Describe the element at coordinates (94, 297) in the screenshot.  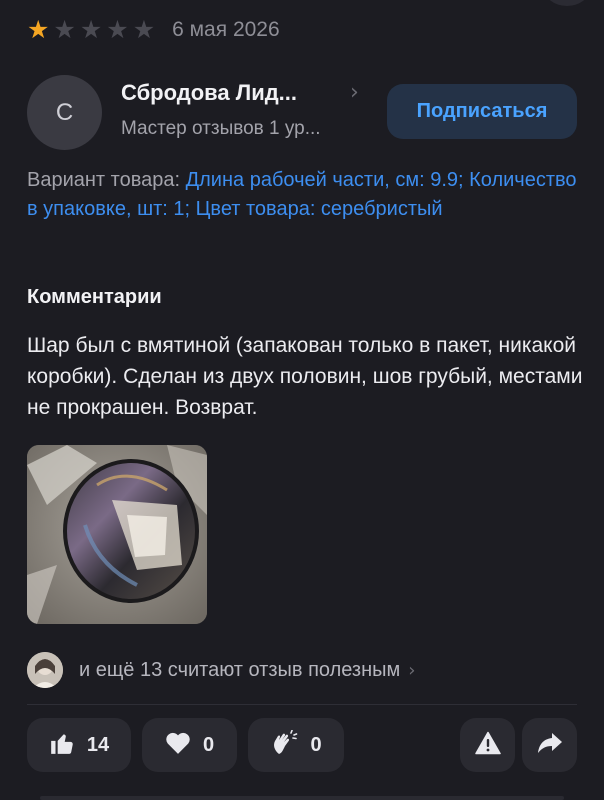
I see `comments-title: Комментарии` at that location.